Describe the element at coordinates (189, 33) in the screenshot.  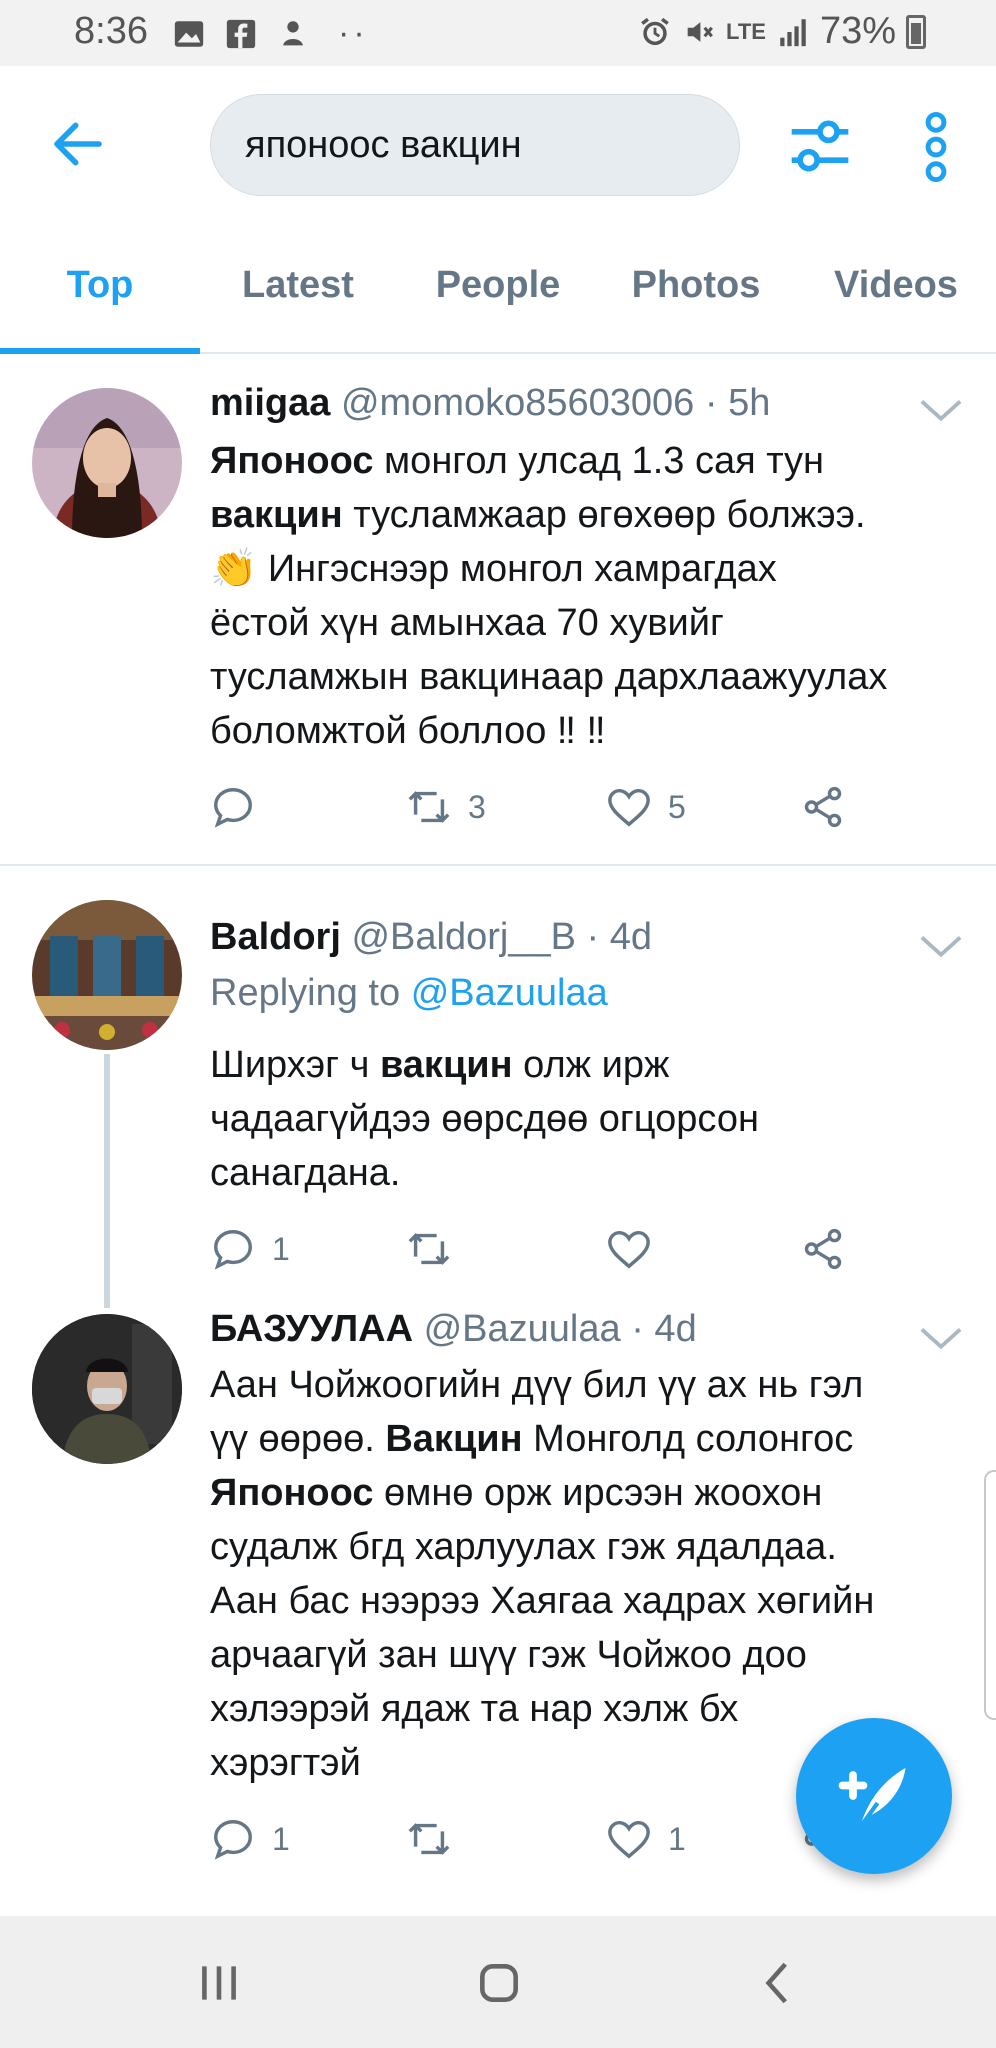
I see `gallery-icon` at that location.